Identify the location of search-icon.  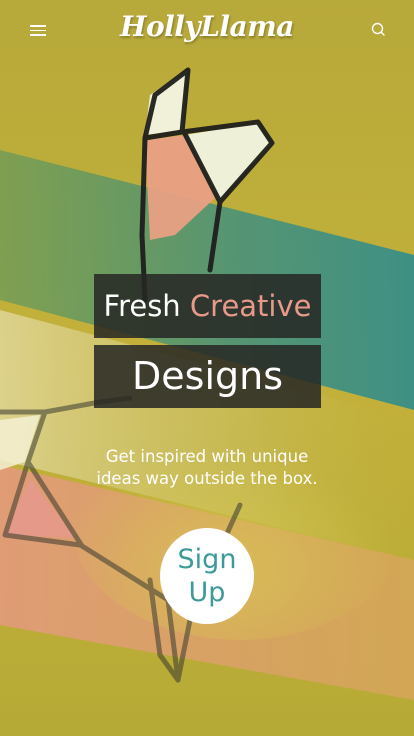
(378, 29).